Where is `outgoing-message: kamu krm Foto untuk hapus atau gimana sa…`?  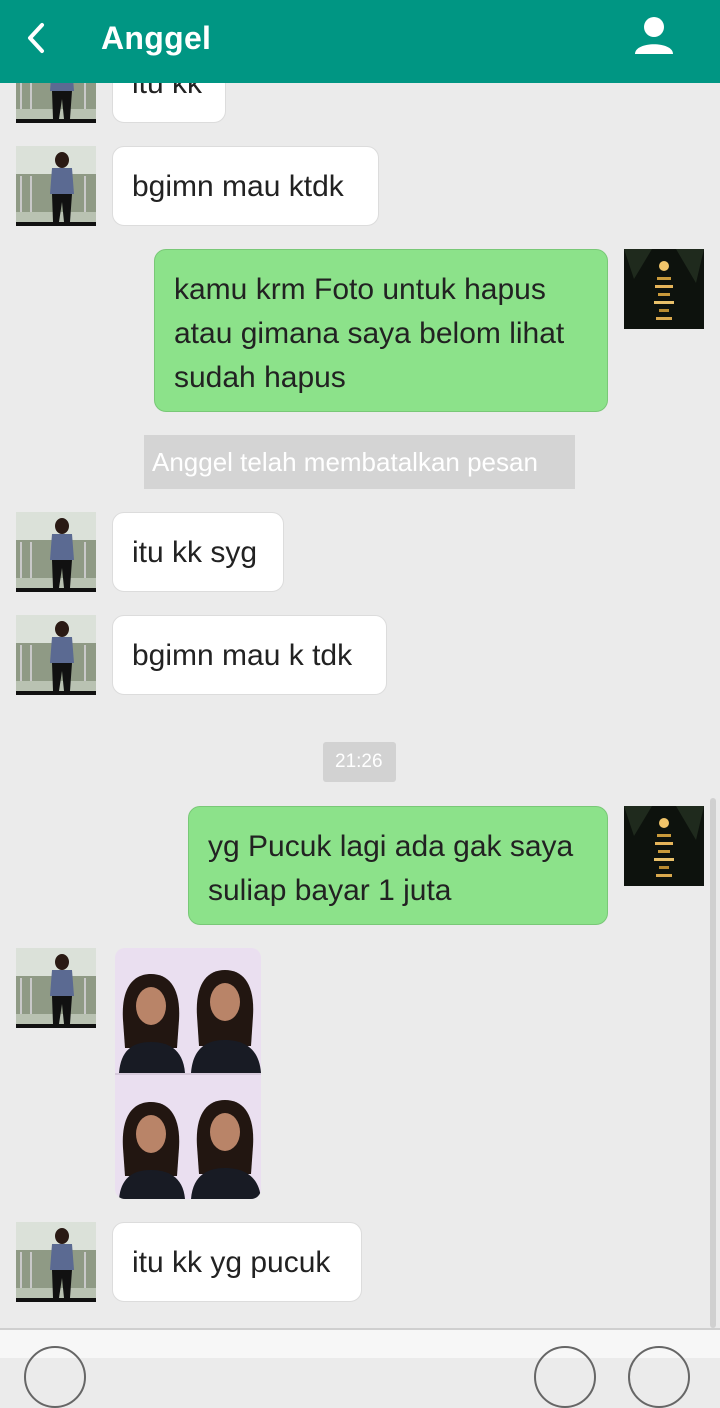 outgoing-message: kamu krm Foto untuk hapus atau gimana sa… is located at coordinates (381, 330).